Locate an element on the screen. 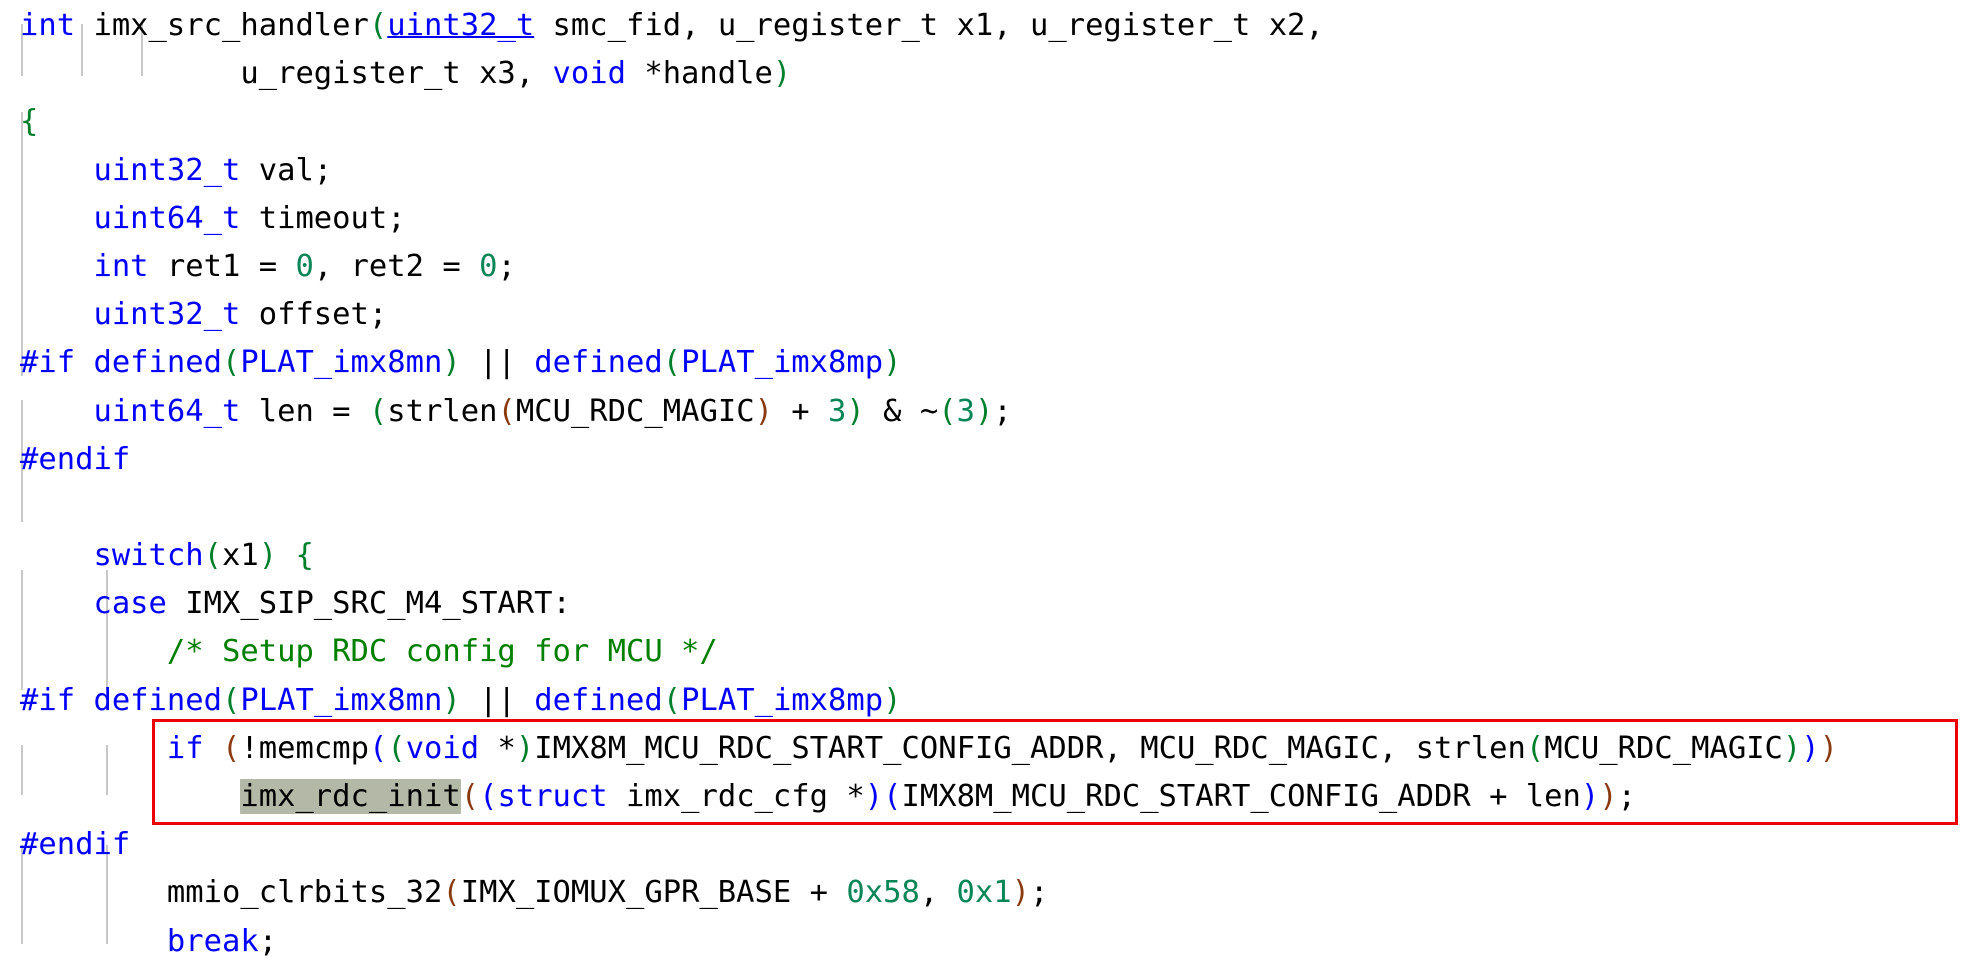 The width and height of the screenshot is (1982, 966). code-token: PLAT_imx8mp is located at coordinates (782, 700).